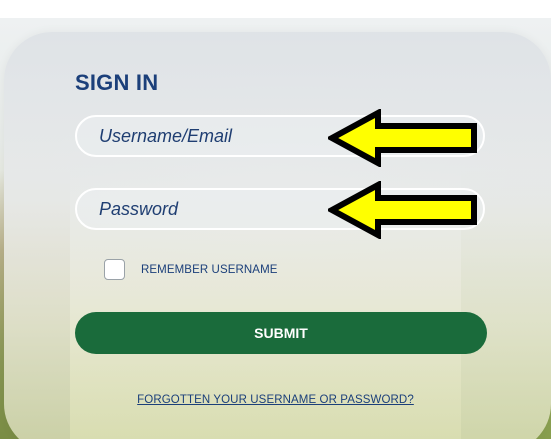 The width and height of the screenshot is (551, 439). I want to click on forgot-link-container: FORGOTTEN YOUR USERNAME OR PASSWORD?, so click(275, 399).